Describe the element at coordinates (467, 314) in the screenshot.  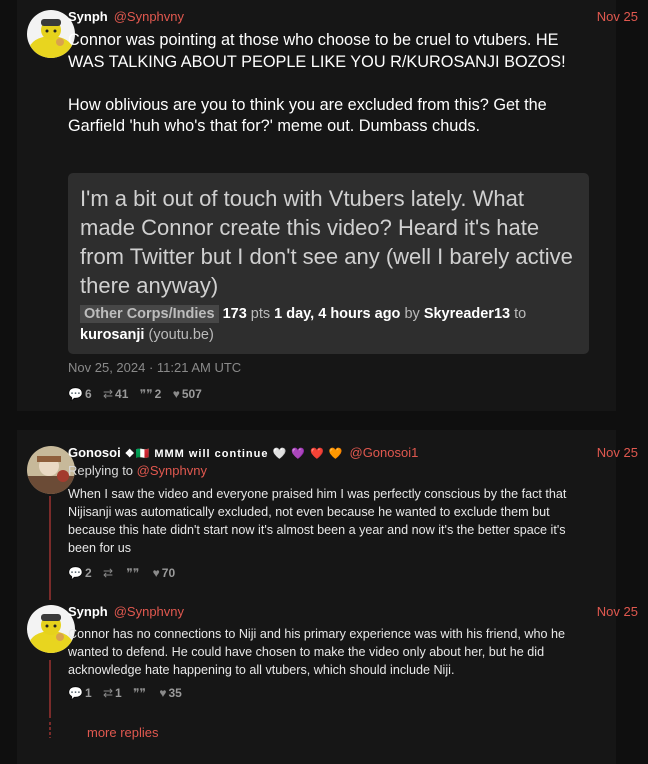
I see `post-author: Skyreader13` at that location.